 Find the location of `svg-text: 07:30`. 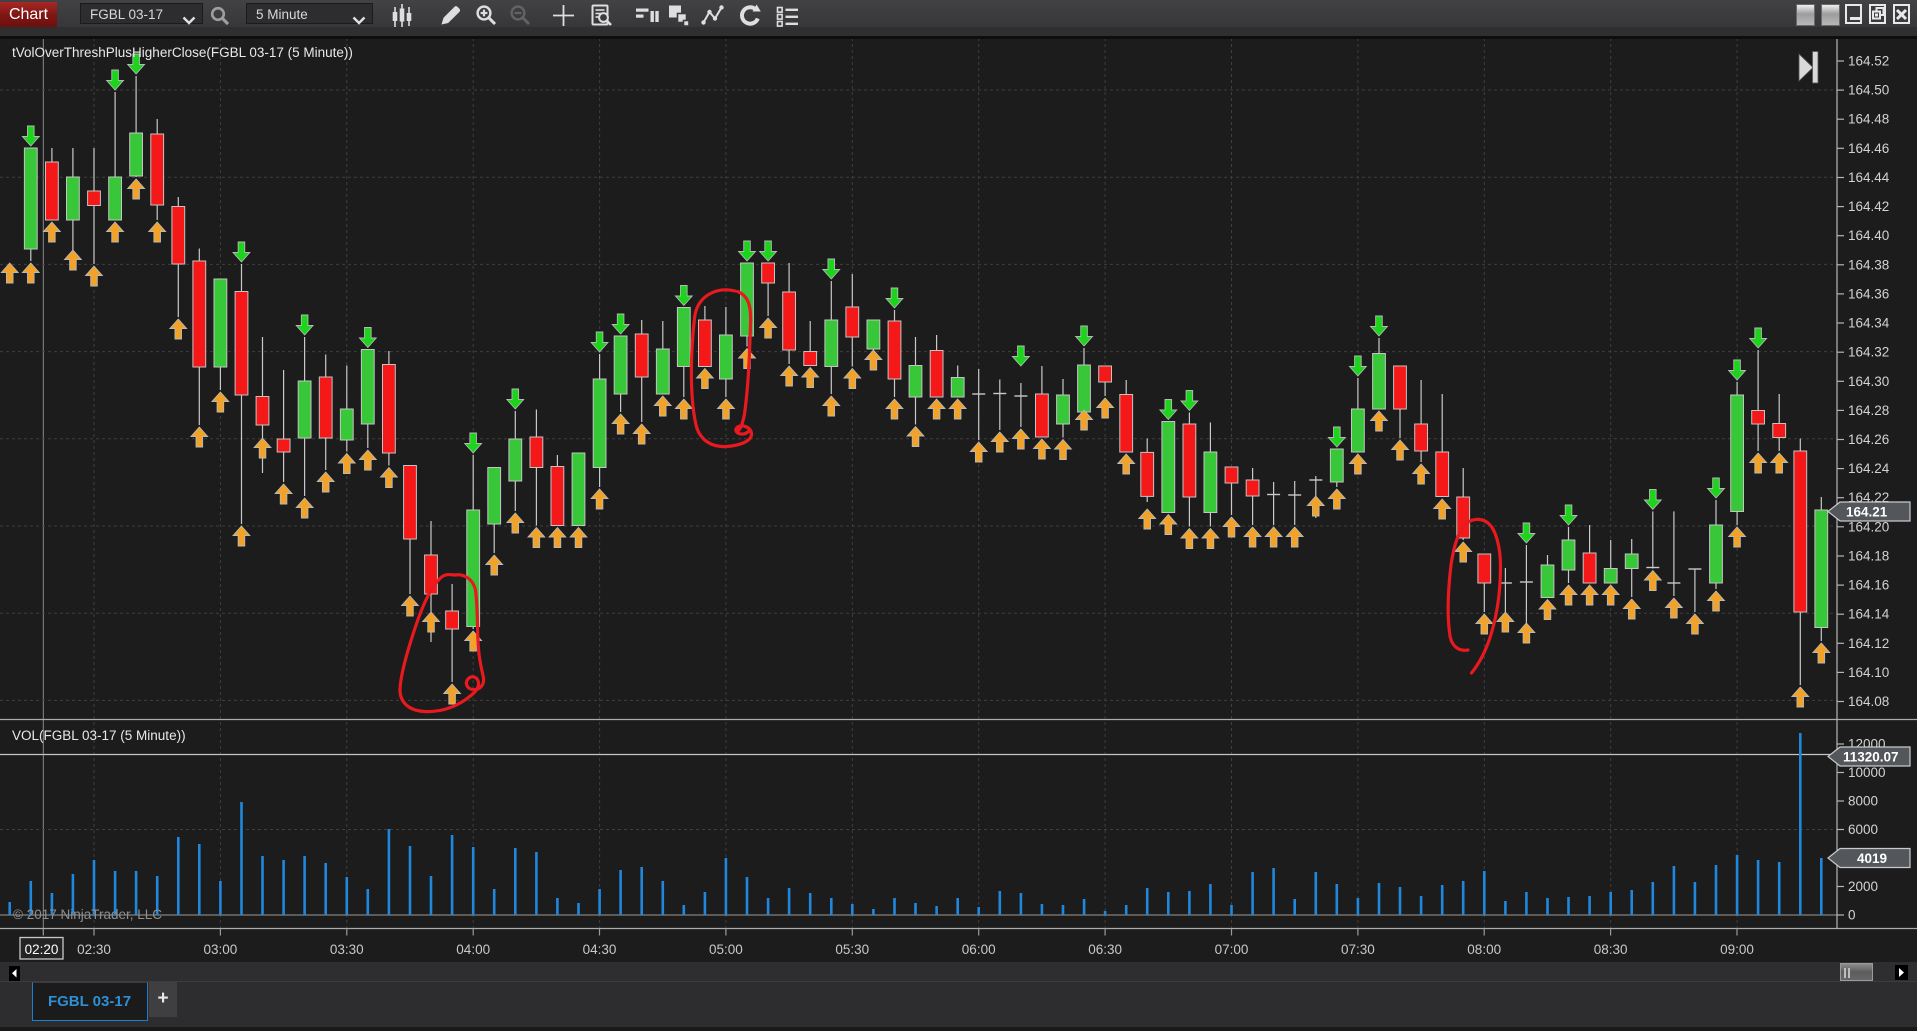

svg-text: 07:30 is located at coordinates (1358, 949).